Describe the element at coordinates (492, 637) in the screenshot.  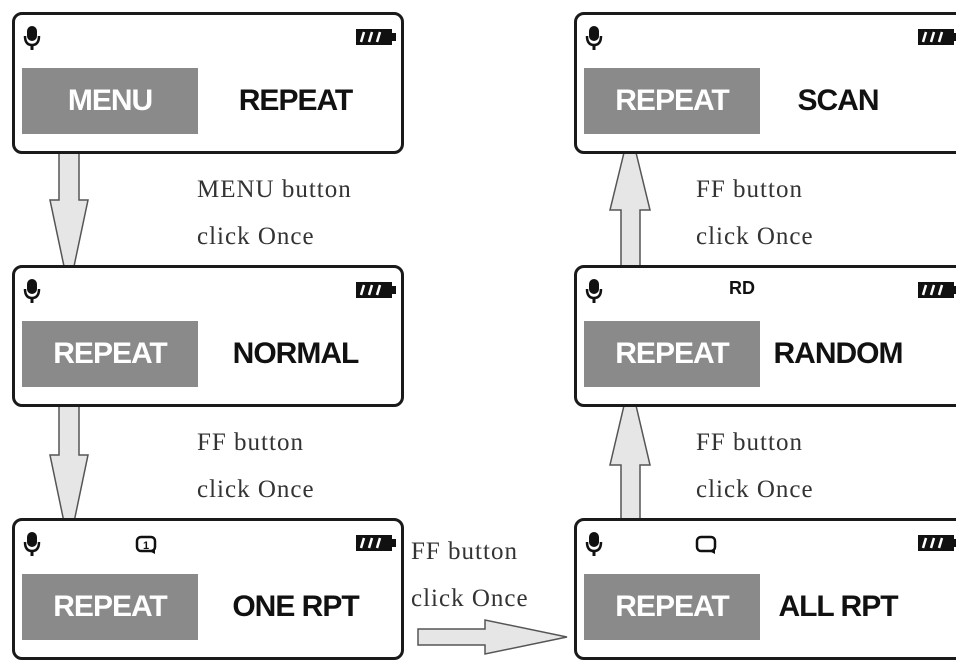
I see `right-arrow` at that location.